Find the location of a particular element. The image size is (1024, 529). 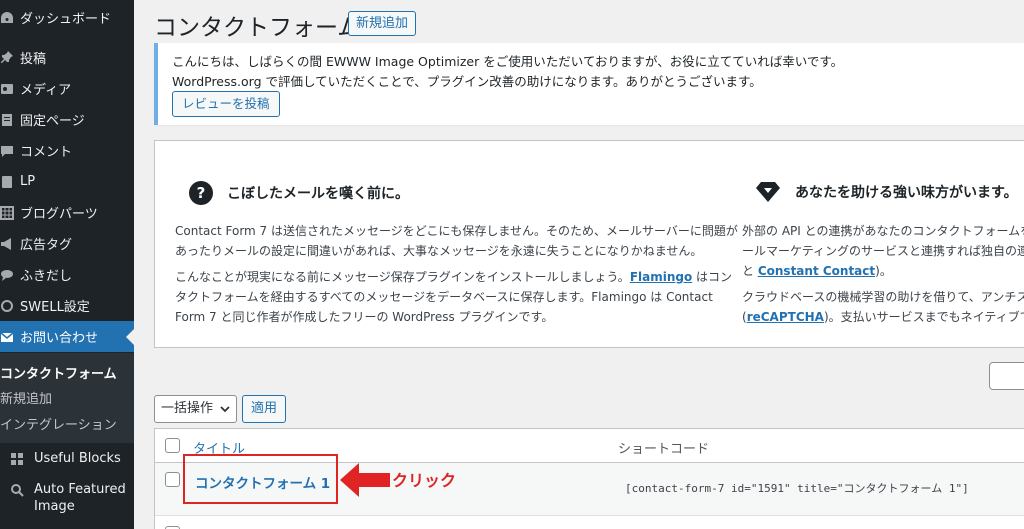

swell-icon is located at coordinates (9, 306).